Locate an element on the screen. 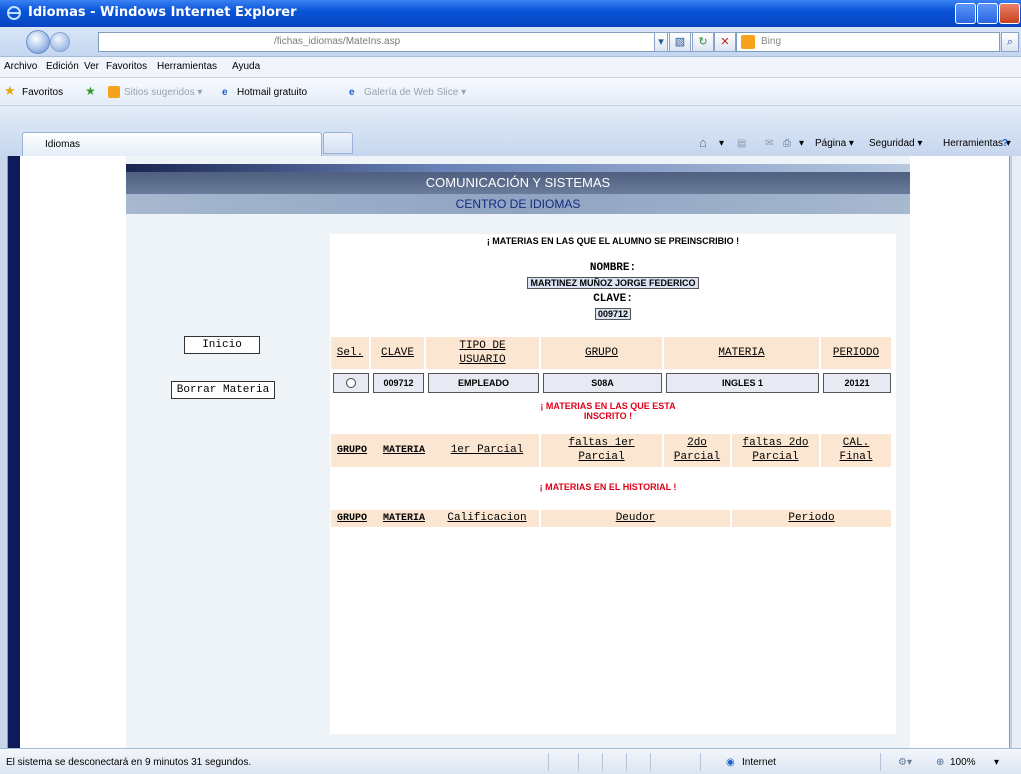 The height and width of the screenshot is (774, 1021). th-tipo-usuario-text: TIPO DE USUARIO is located at coordinates (482, 353).